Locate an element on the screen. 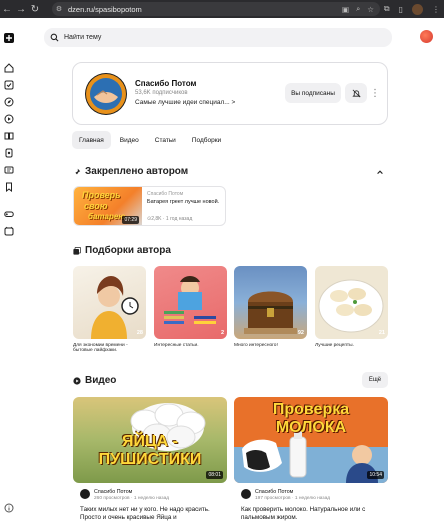 This screenshot has width=444, height=522. collection-label: Интересные статьи. is located at coordinates (191, 345).